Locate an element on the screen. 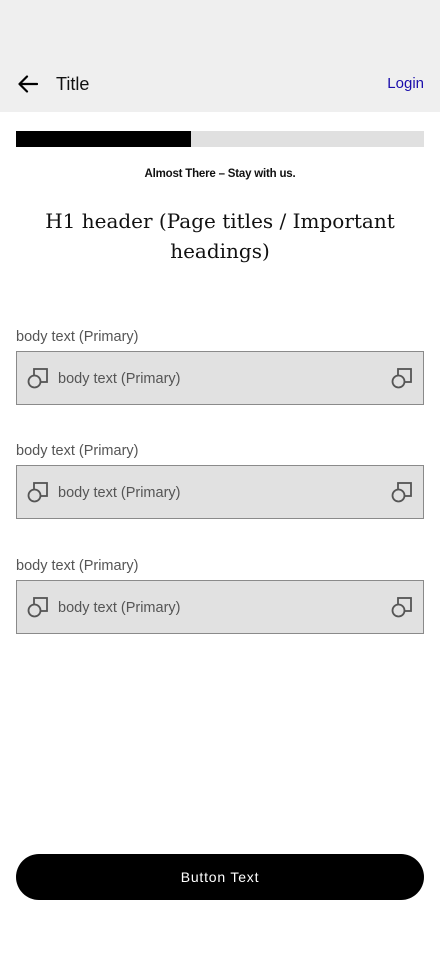 The width and height of the screenshot is (440, 956). back-button is located at coordinates (28, 84).